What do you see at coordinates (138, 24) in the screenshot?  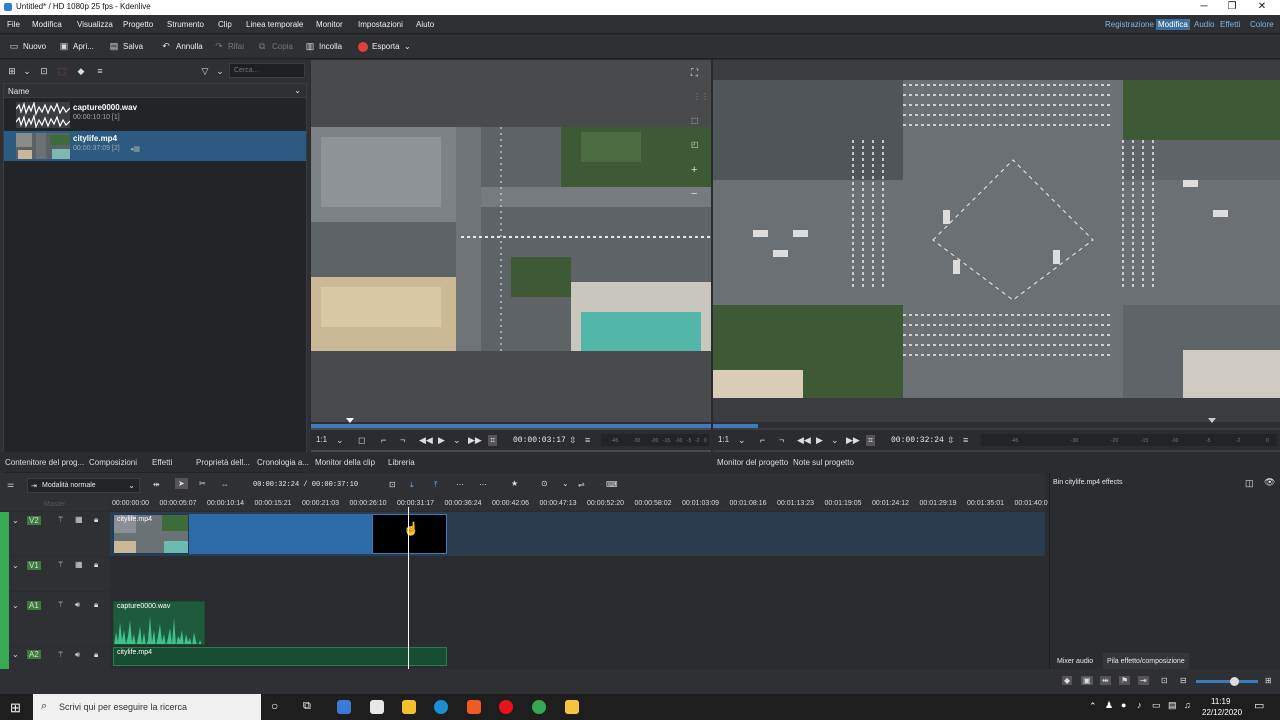 I see `menu-progetto: Progetto` at bounding box center [138, 24].